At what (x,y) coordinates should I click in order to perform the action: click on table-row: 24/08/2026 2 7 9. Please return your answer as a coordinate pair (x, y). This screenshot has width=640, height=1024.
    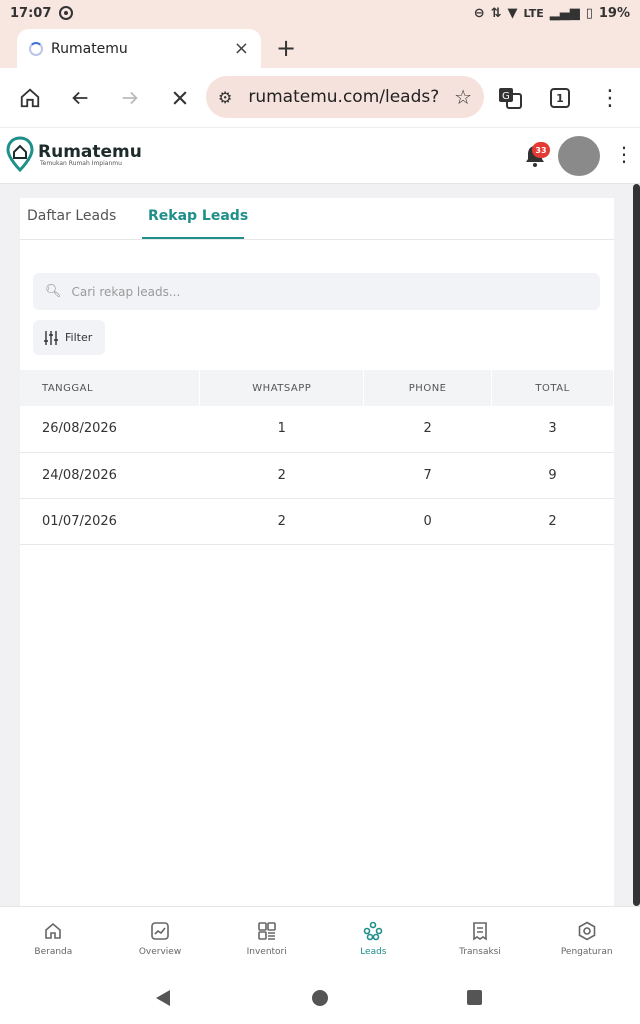
    Looking at the image, I should click on (317, 475).